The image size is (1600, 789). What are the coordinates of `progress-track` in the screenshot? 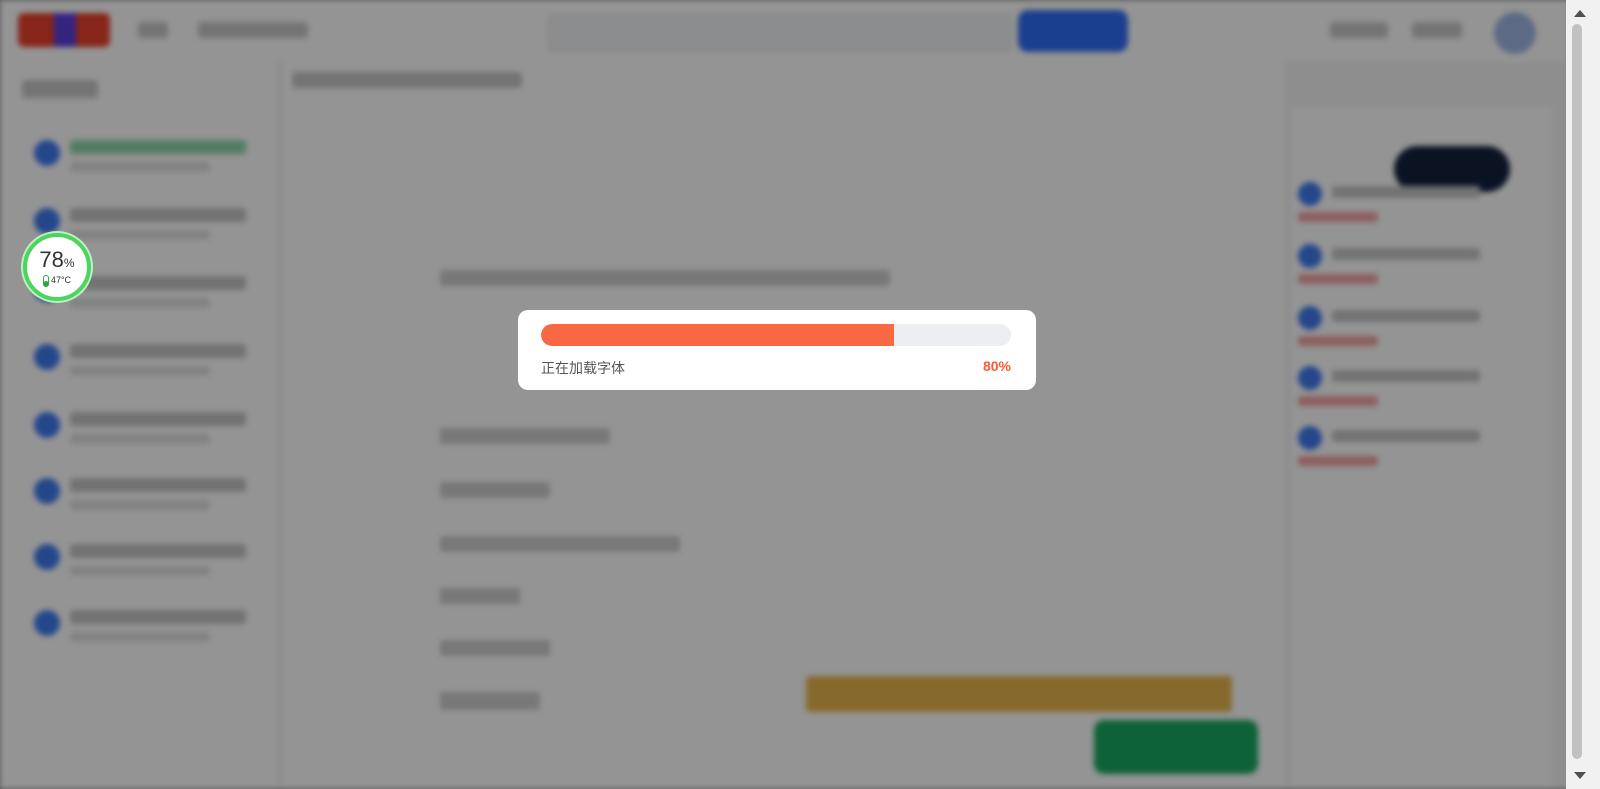 It's located at (776, 335).